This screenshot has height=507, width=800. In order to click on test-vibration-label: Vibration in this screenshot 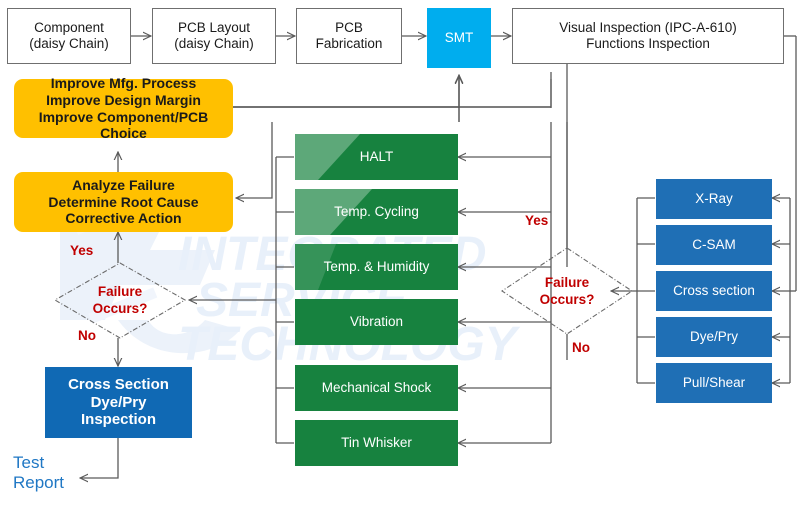, I will do `click(376, 322)`.